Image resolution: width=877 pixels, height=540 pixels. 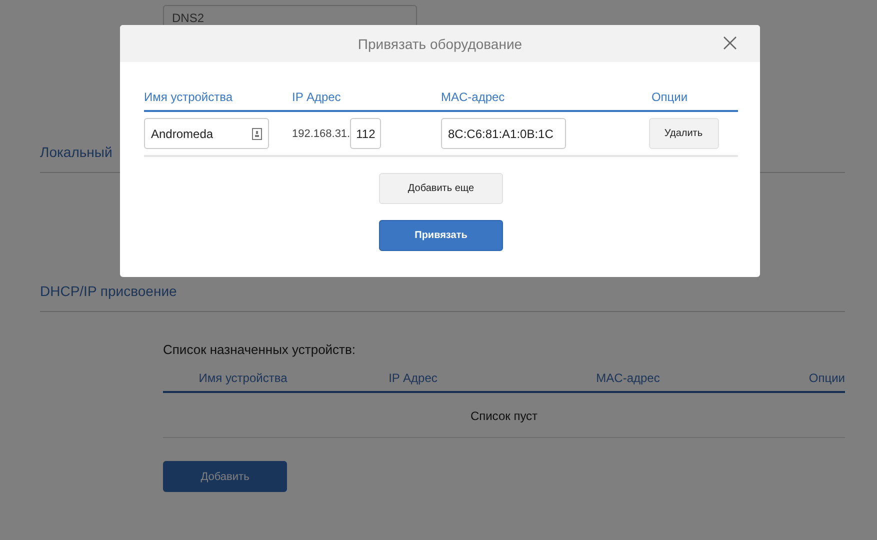 What do you see at coordinates (206, 133) in the screenshot?
I see `device-name-field: Andromeda` at bounding box center [206, 133].